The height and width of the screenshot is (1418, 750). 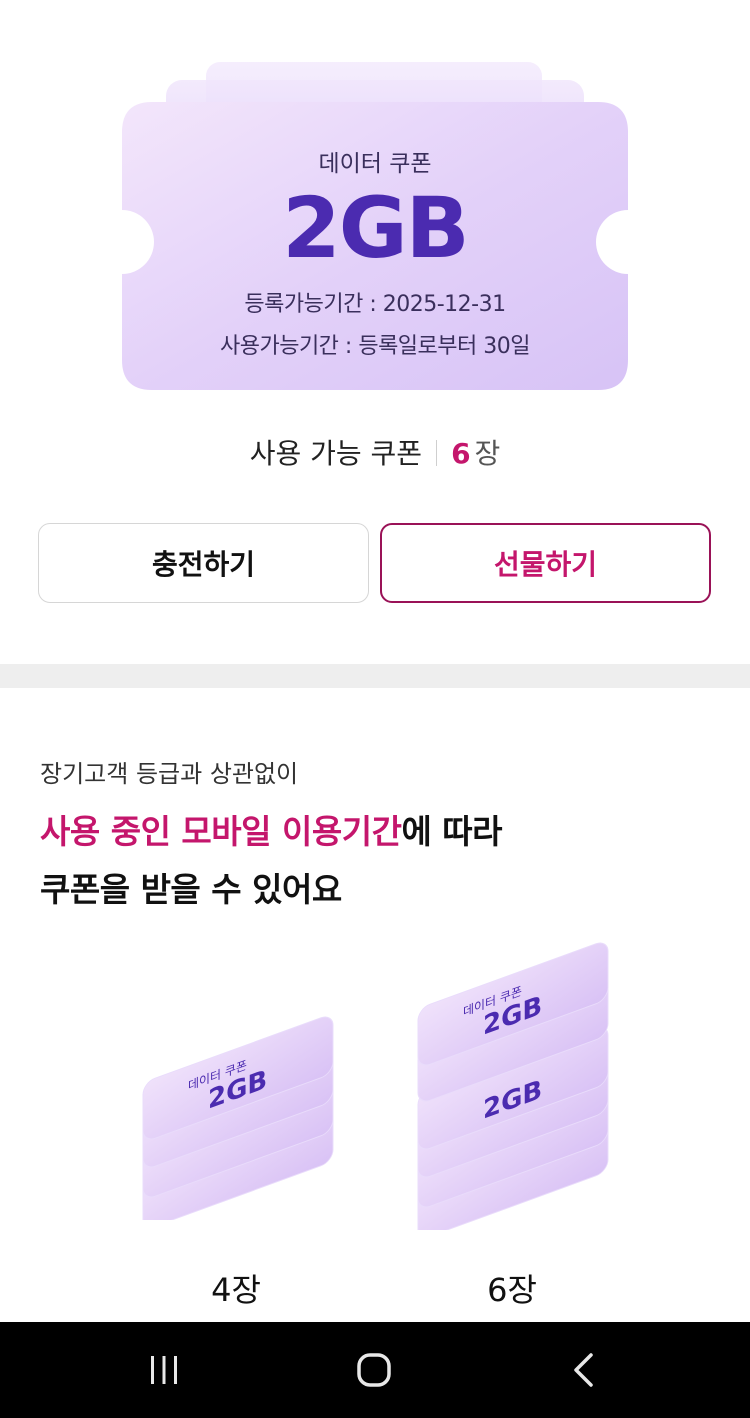 I want to click on gift-button: 선물하기, so click(x=545, y=563).